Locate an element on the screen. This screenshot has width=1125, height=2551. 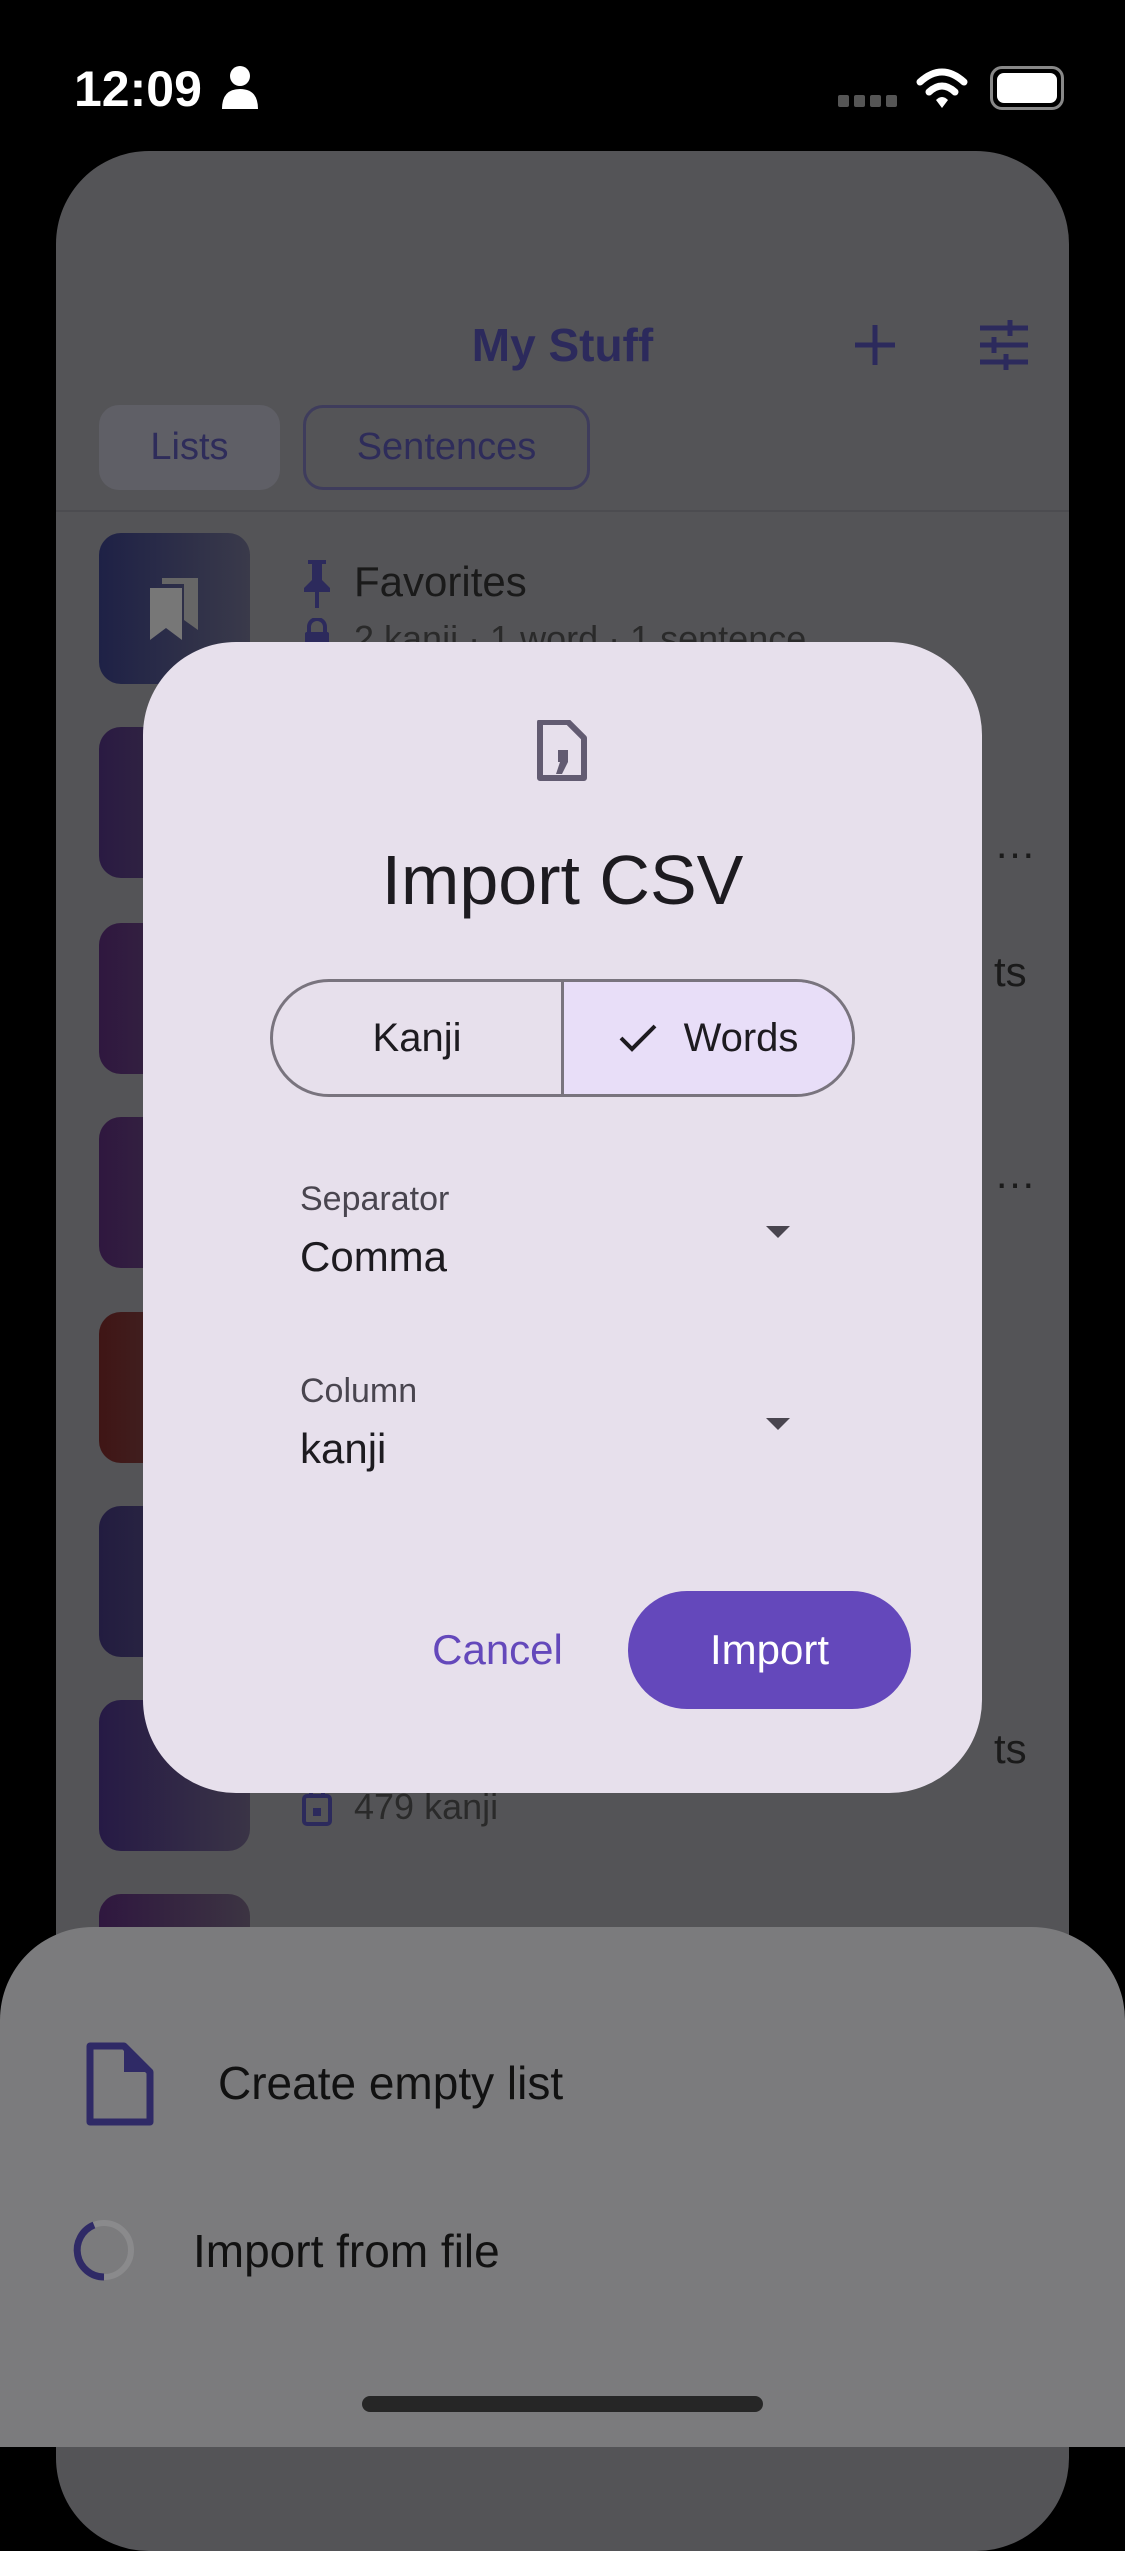
type-segmented-button: Kanji Words is located at coordinates (562, 1038).